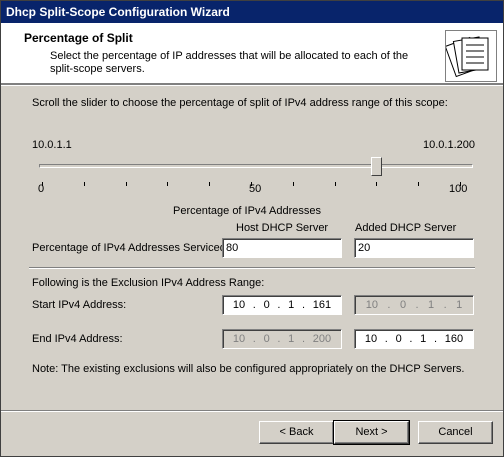  What do you see at coordinates (255, 189) in the screenshot?
I see `slider-mid-label: 50` at bounding box center [255, 189].